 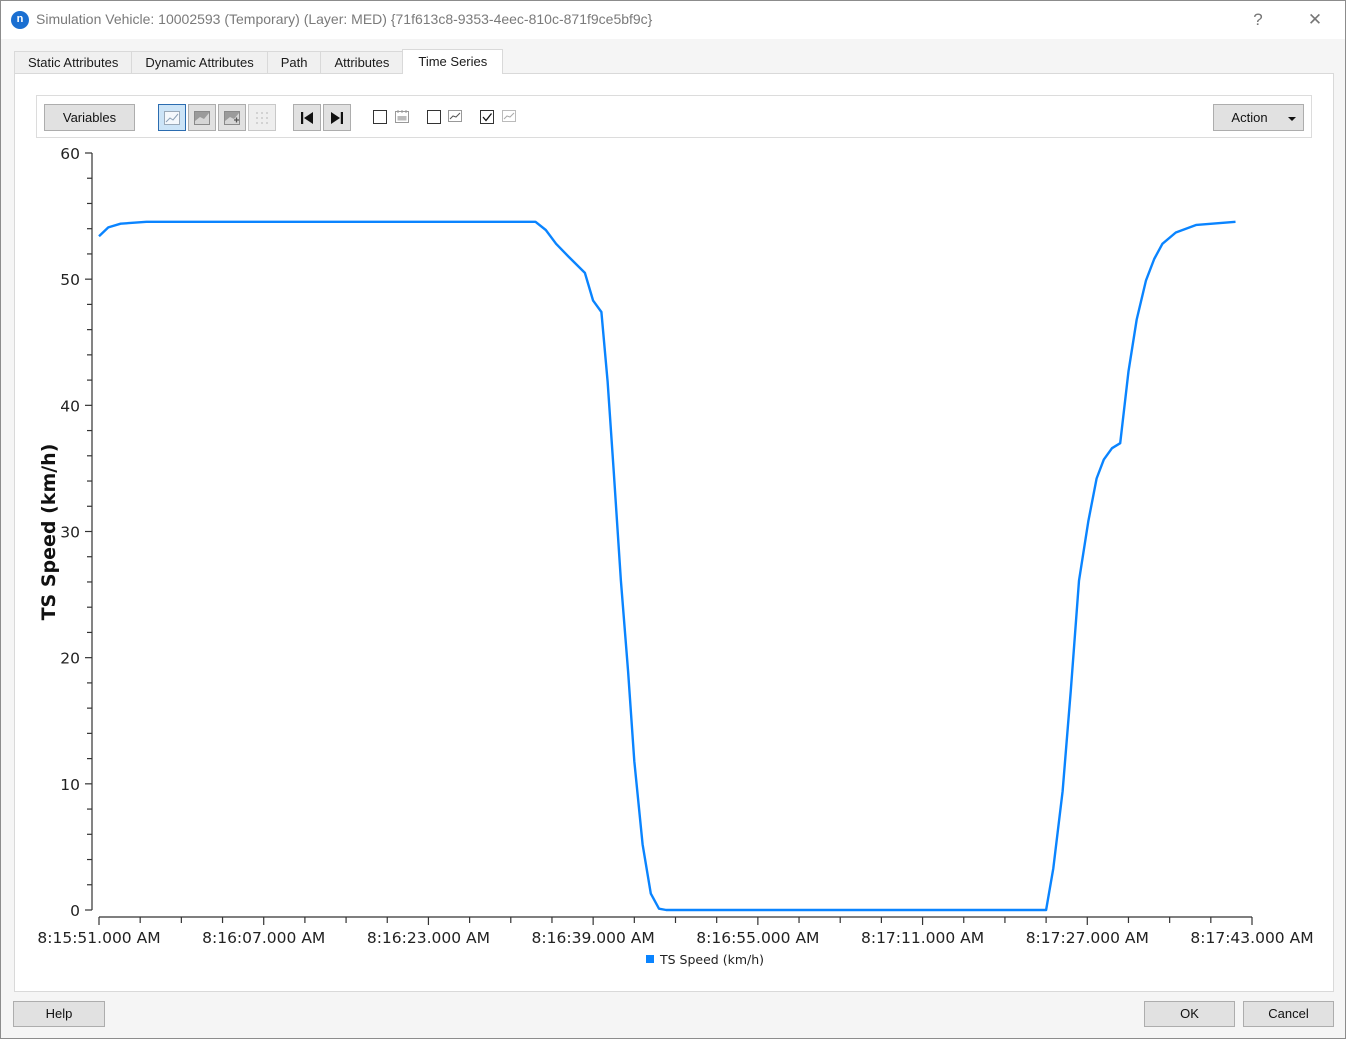 What do you see at coordinates (75, 911) in the screenshot?
I see `y-tick-label: 0` at bounding box center [75, 911].